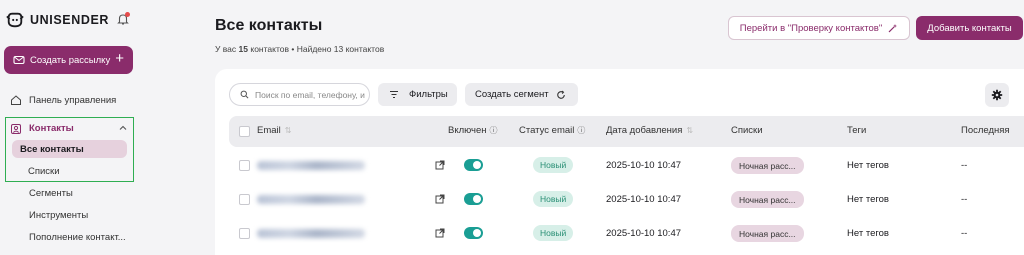  I want to click on search-placeholder: Поиск по email, телефону, и, so click(310, 94).